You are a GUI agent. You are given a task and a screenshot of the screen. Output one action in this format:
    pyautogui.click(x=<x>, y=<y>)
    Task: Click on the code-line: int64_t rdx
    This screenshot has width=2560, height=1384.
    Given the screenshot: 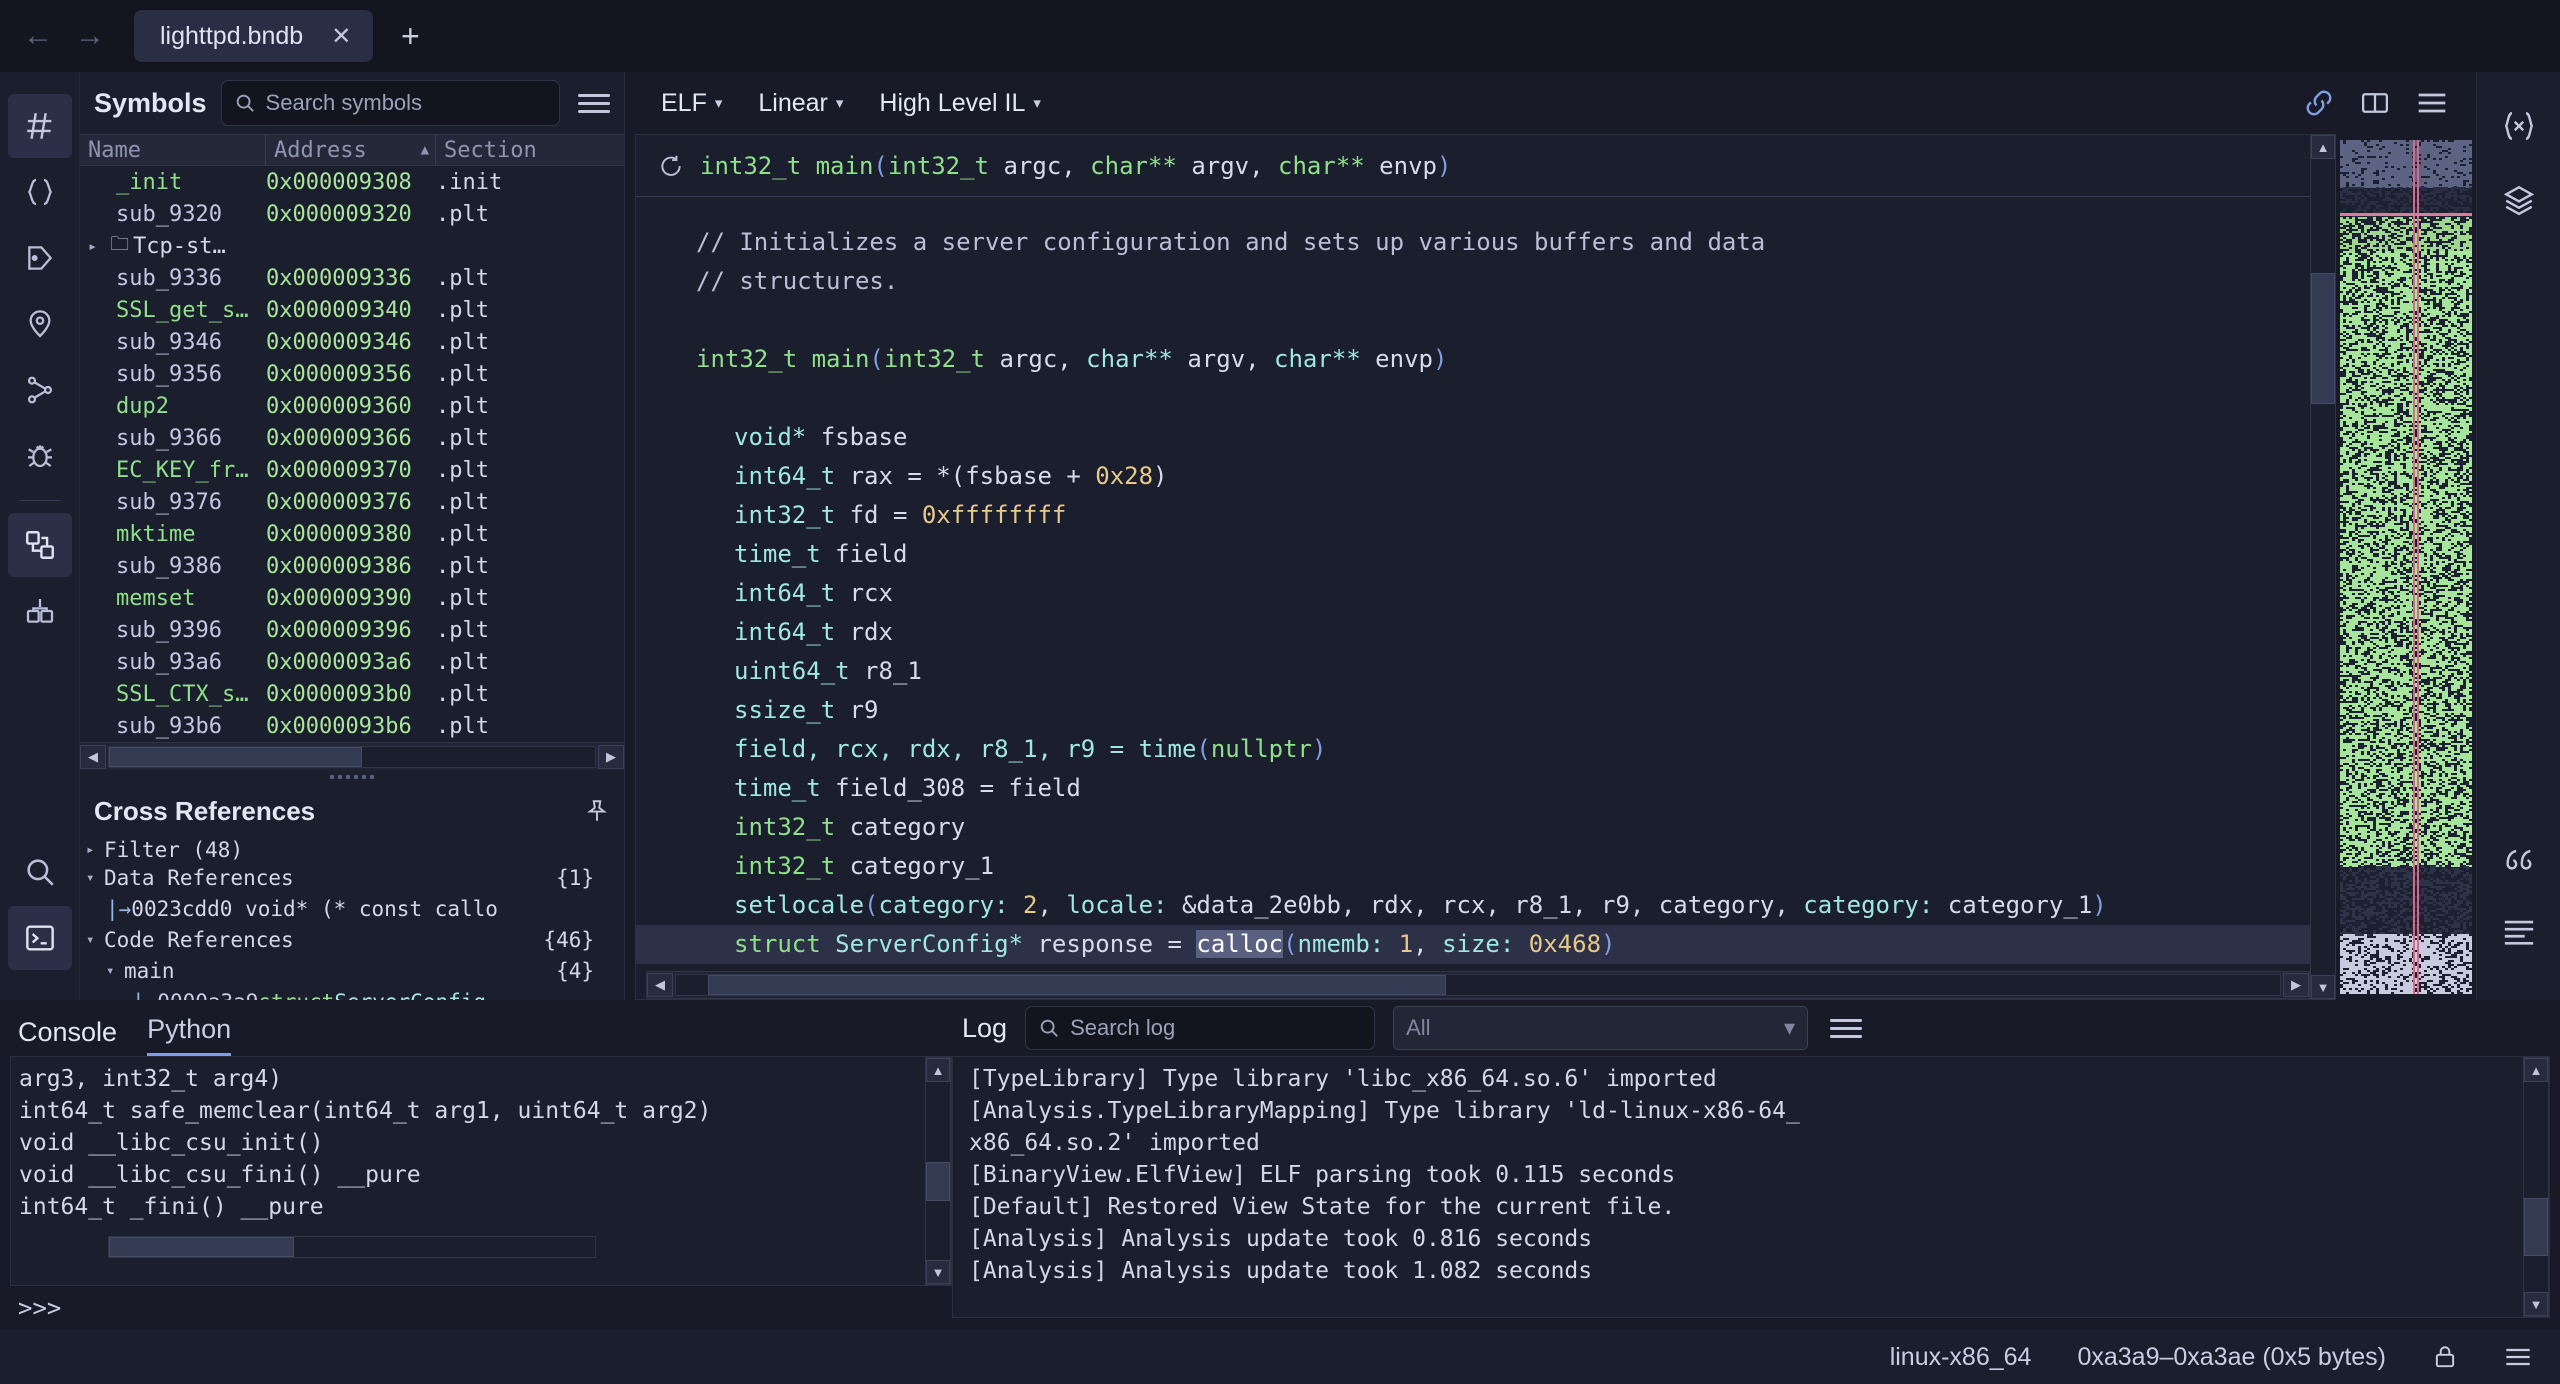 What is the action you would take?
    pyautogui.click(x=1473, y=632)
    